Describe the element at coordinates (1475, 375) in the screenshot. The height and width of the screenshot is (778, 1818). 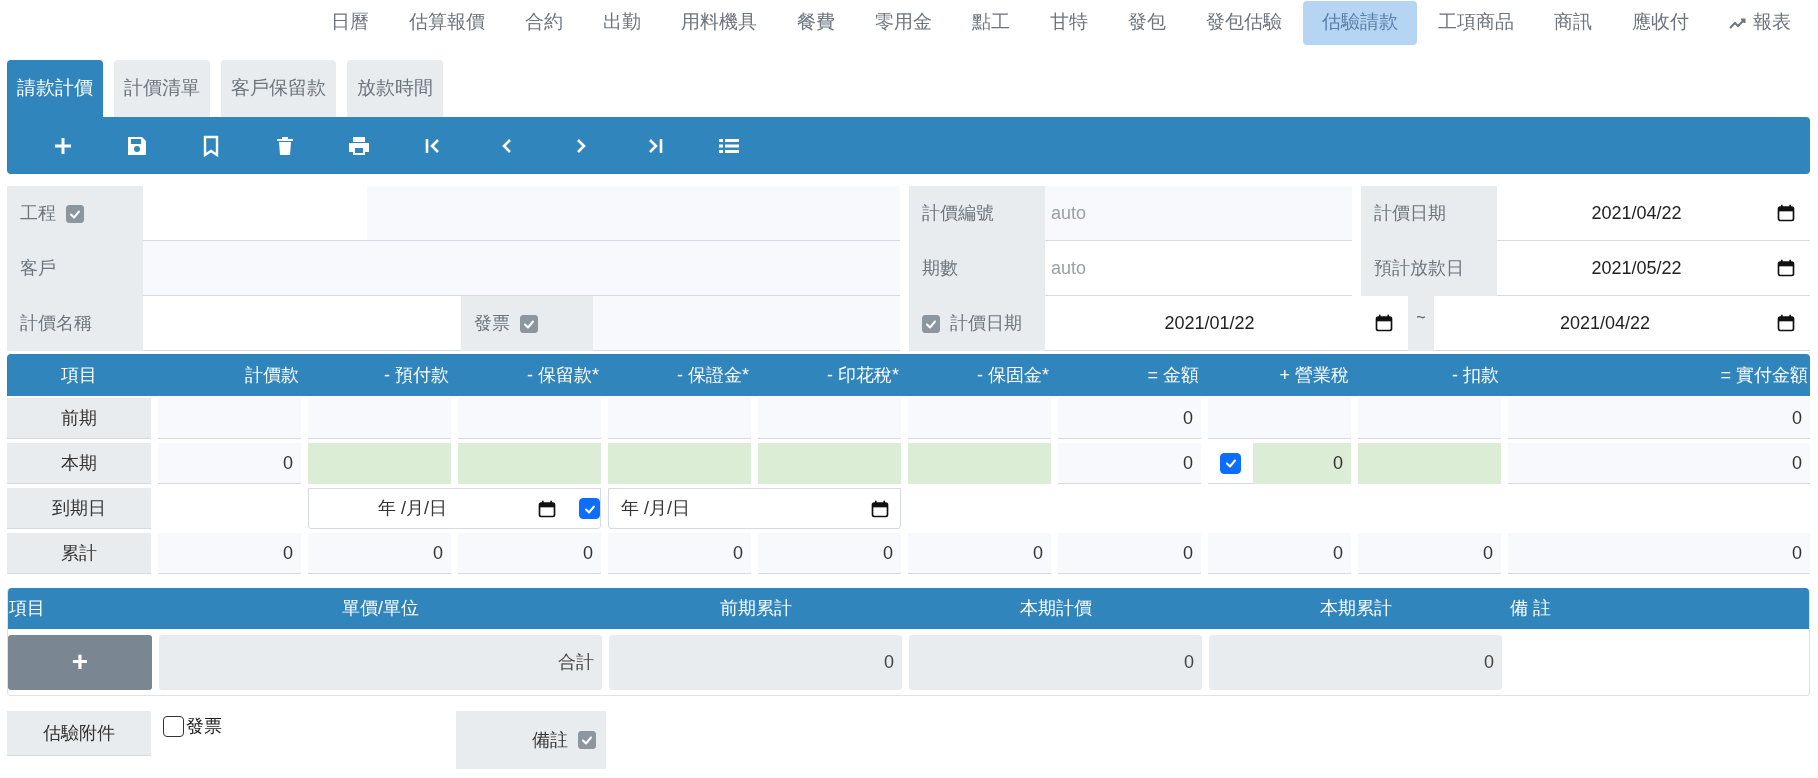
I see `column-header: - 扣款` at that location.